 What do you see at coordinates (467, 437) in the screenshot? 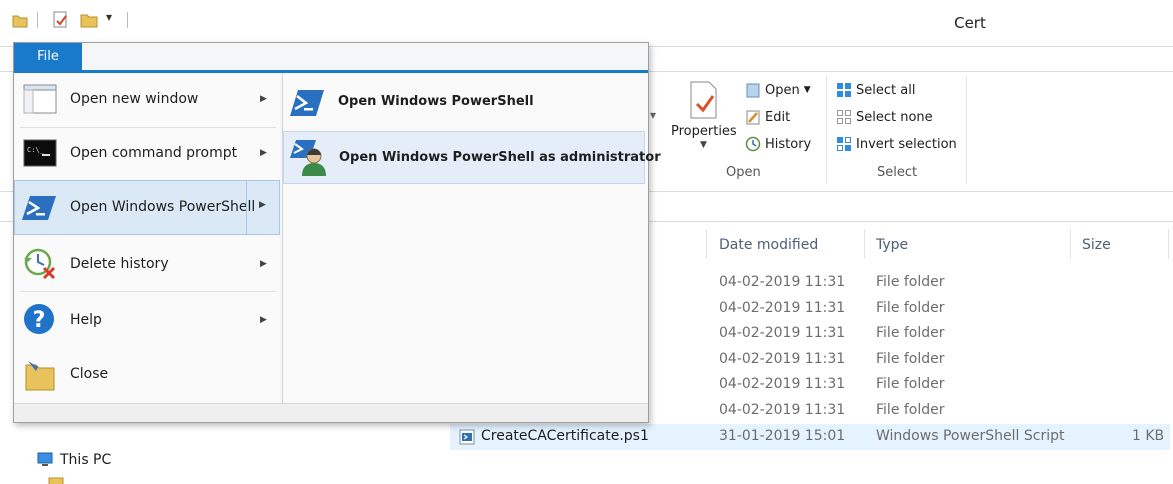
I see `powershell-script-icon` at bounding box center [467, 437].